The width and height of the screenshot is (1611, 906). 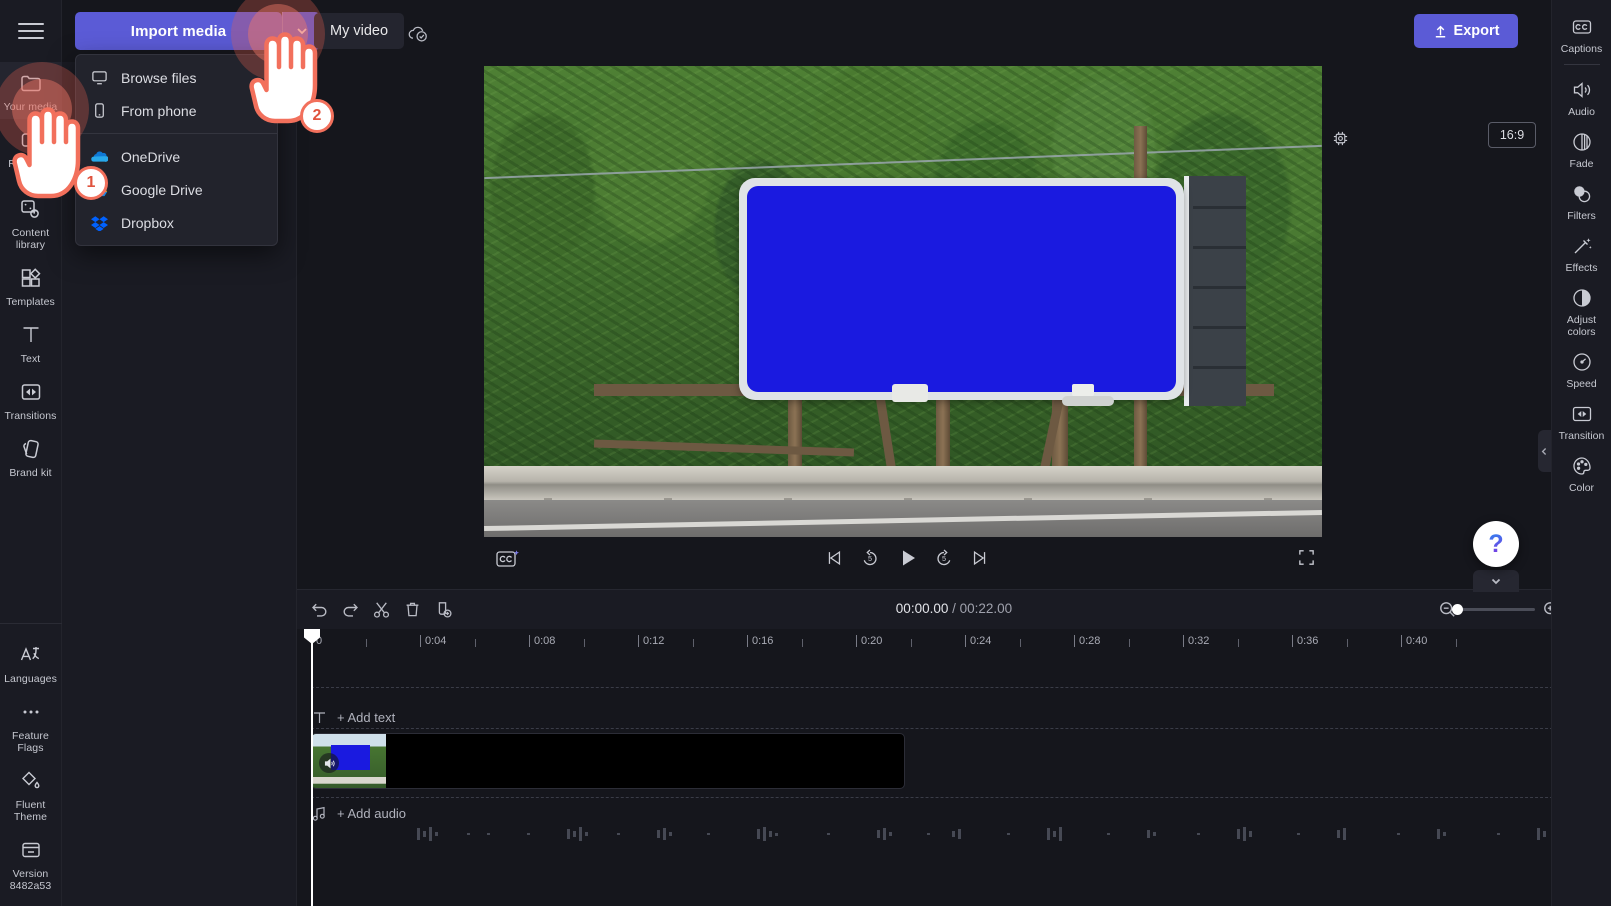 What do you see at coordinates (99, 78) in the screenshot?
I see `monitor-icon` at bounding box center [99, 78].